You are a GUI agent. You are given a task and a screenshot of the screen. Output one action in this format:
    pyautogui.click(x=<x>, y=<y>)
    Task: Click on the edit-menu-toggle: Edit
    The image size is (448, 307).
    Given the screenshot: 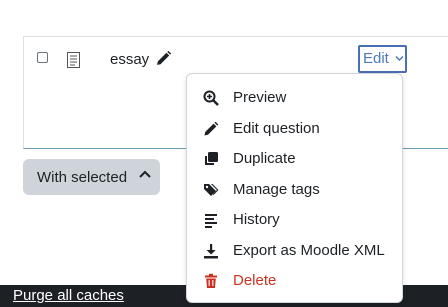 What is the action you would take?
    pyautogui.click(x=382, y=59)
    